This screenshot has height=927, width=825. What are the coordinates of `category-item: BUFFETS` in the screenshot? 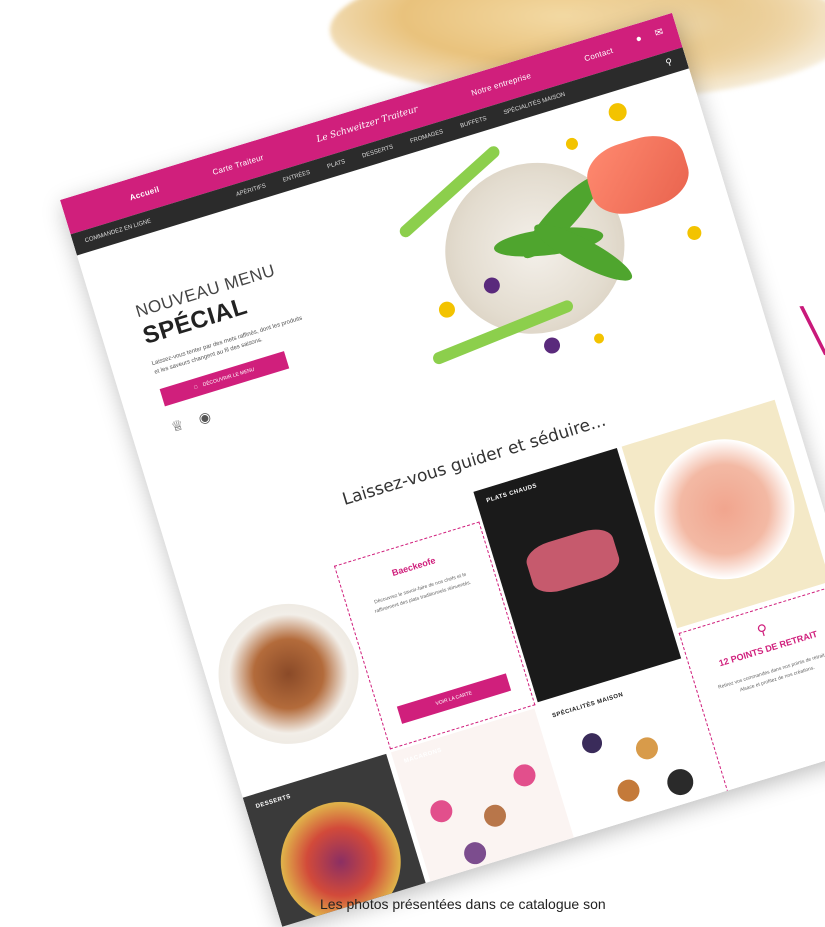 It's located at (474, 123).